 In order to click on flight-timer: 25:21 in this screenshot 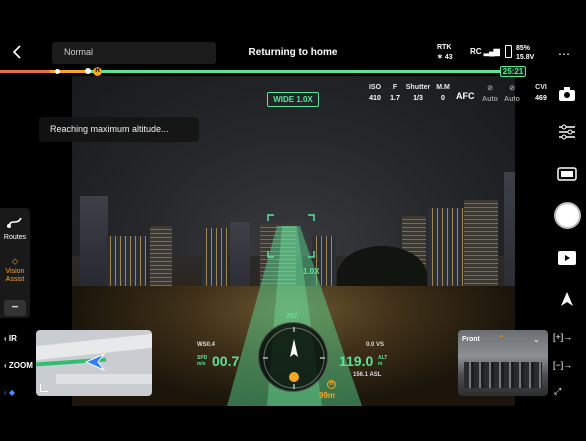, I will do `click(513, 71)`.